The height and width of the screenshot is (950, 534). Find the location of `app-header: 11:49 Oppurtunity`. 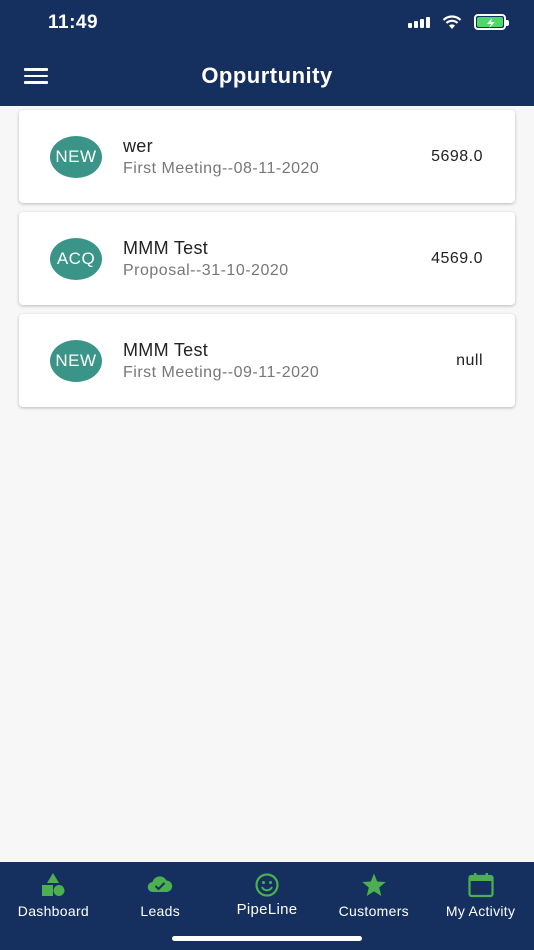

app-header: 11:49 Oppurtunity is located at coordinates (267, 53).